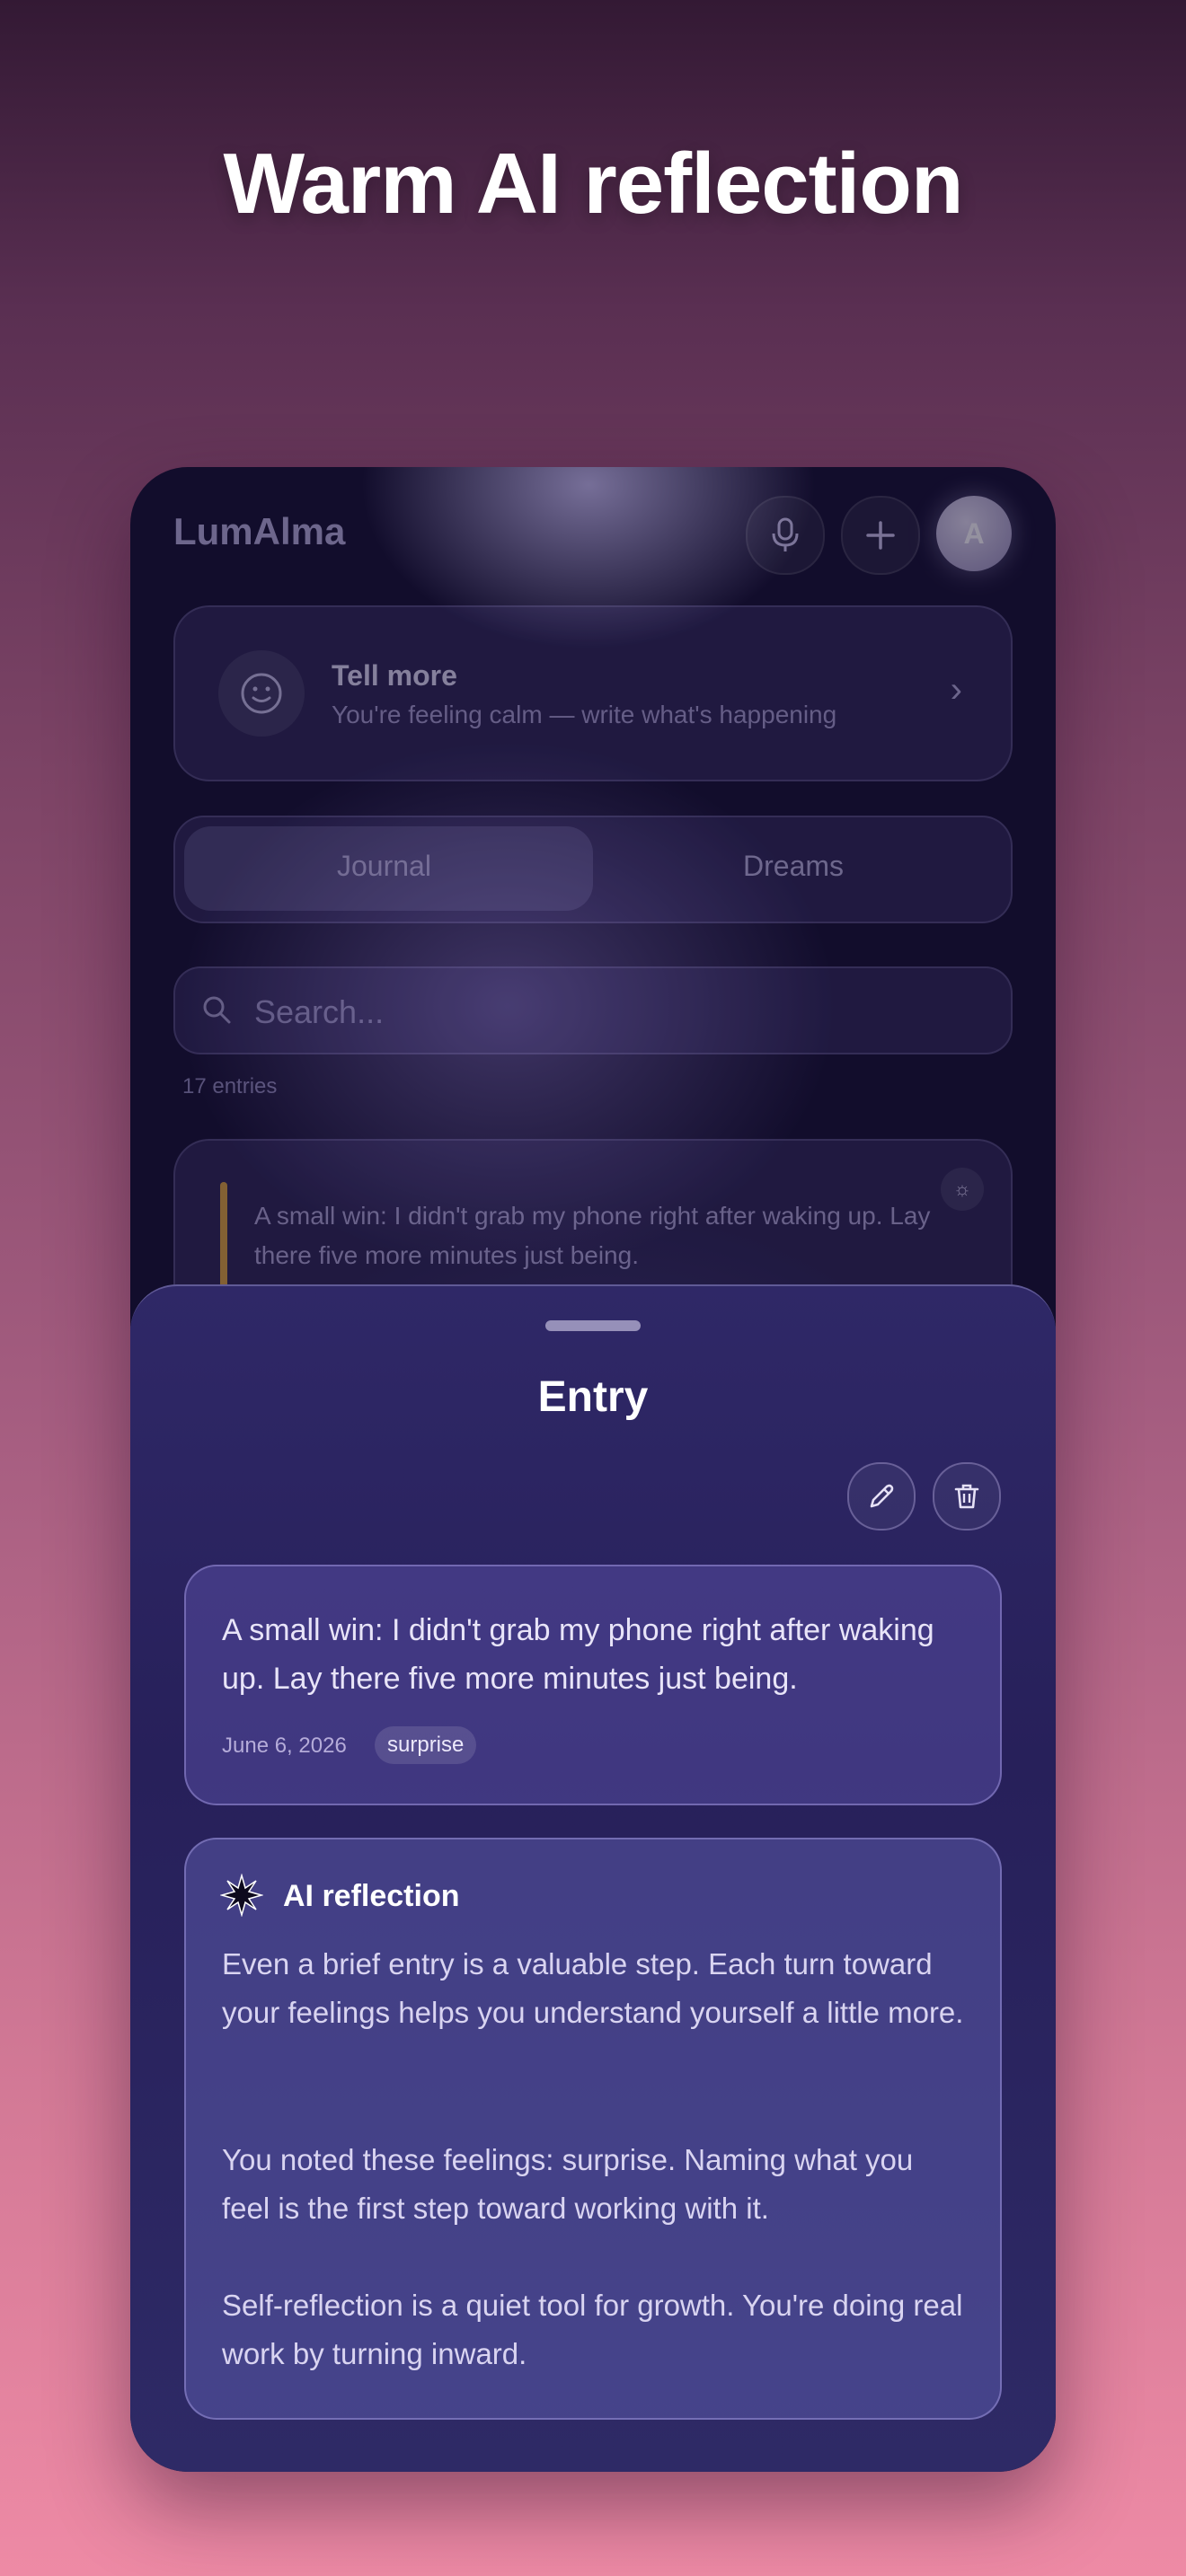  Describe the element at coordinates (394, 675) in the screenshot. I see `tell-more-title: Tell more` at that location.